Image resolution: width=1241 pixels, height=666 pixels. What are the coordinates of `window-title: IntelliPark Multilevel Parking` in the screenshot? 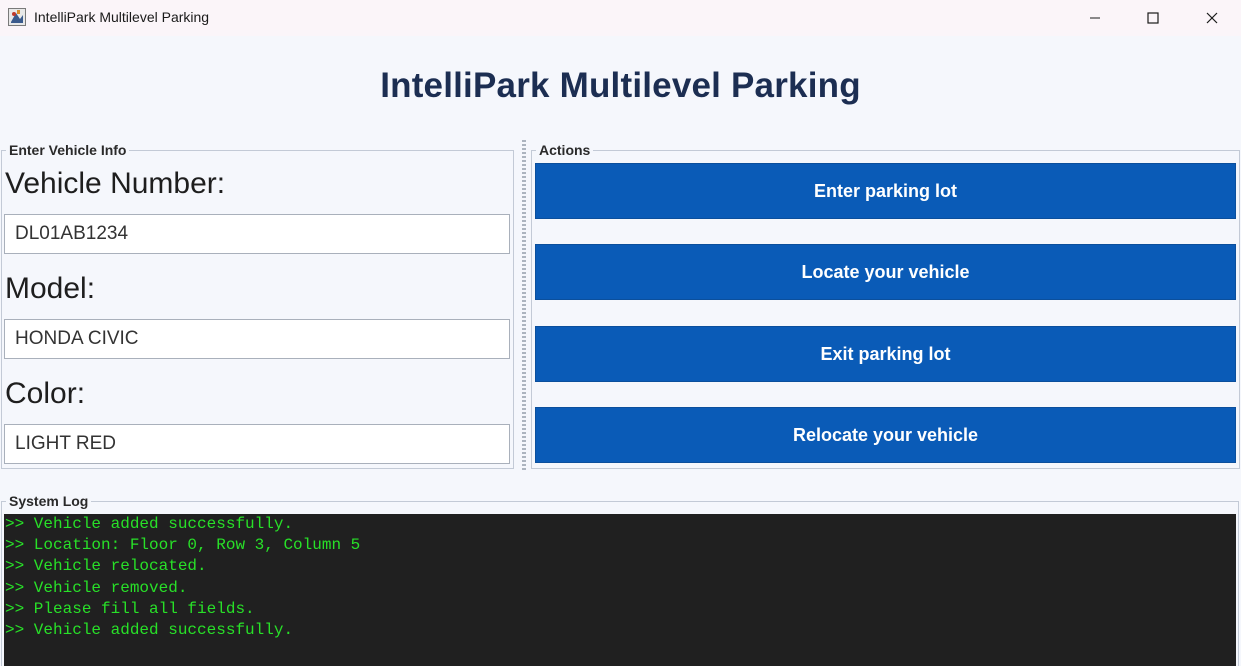 It's located at (122, 17).